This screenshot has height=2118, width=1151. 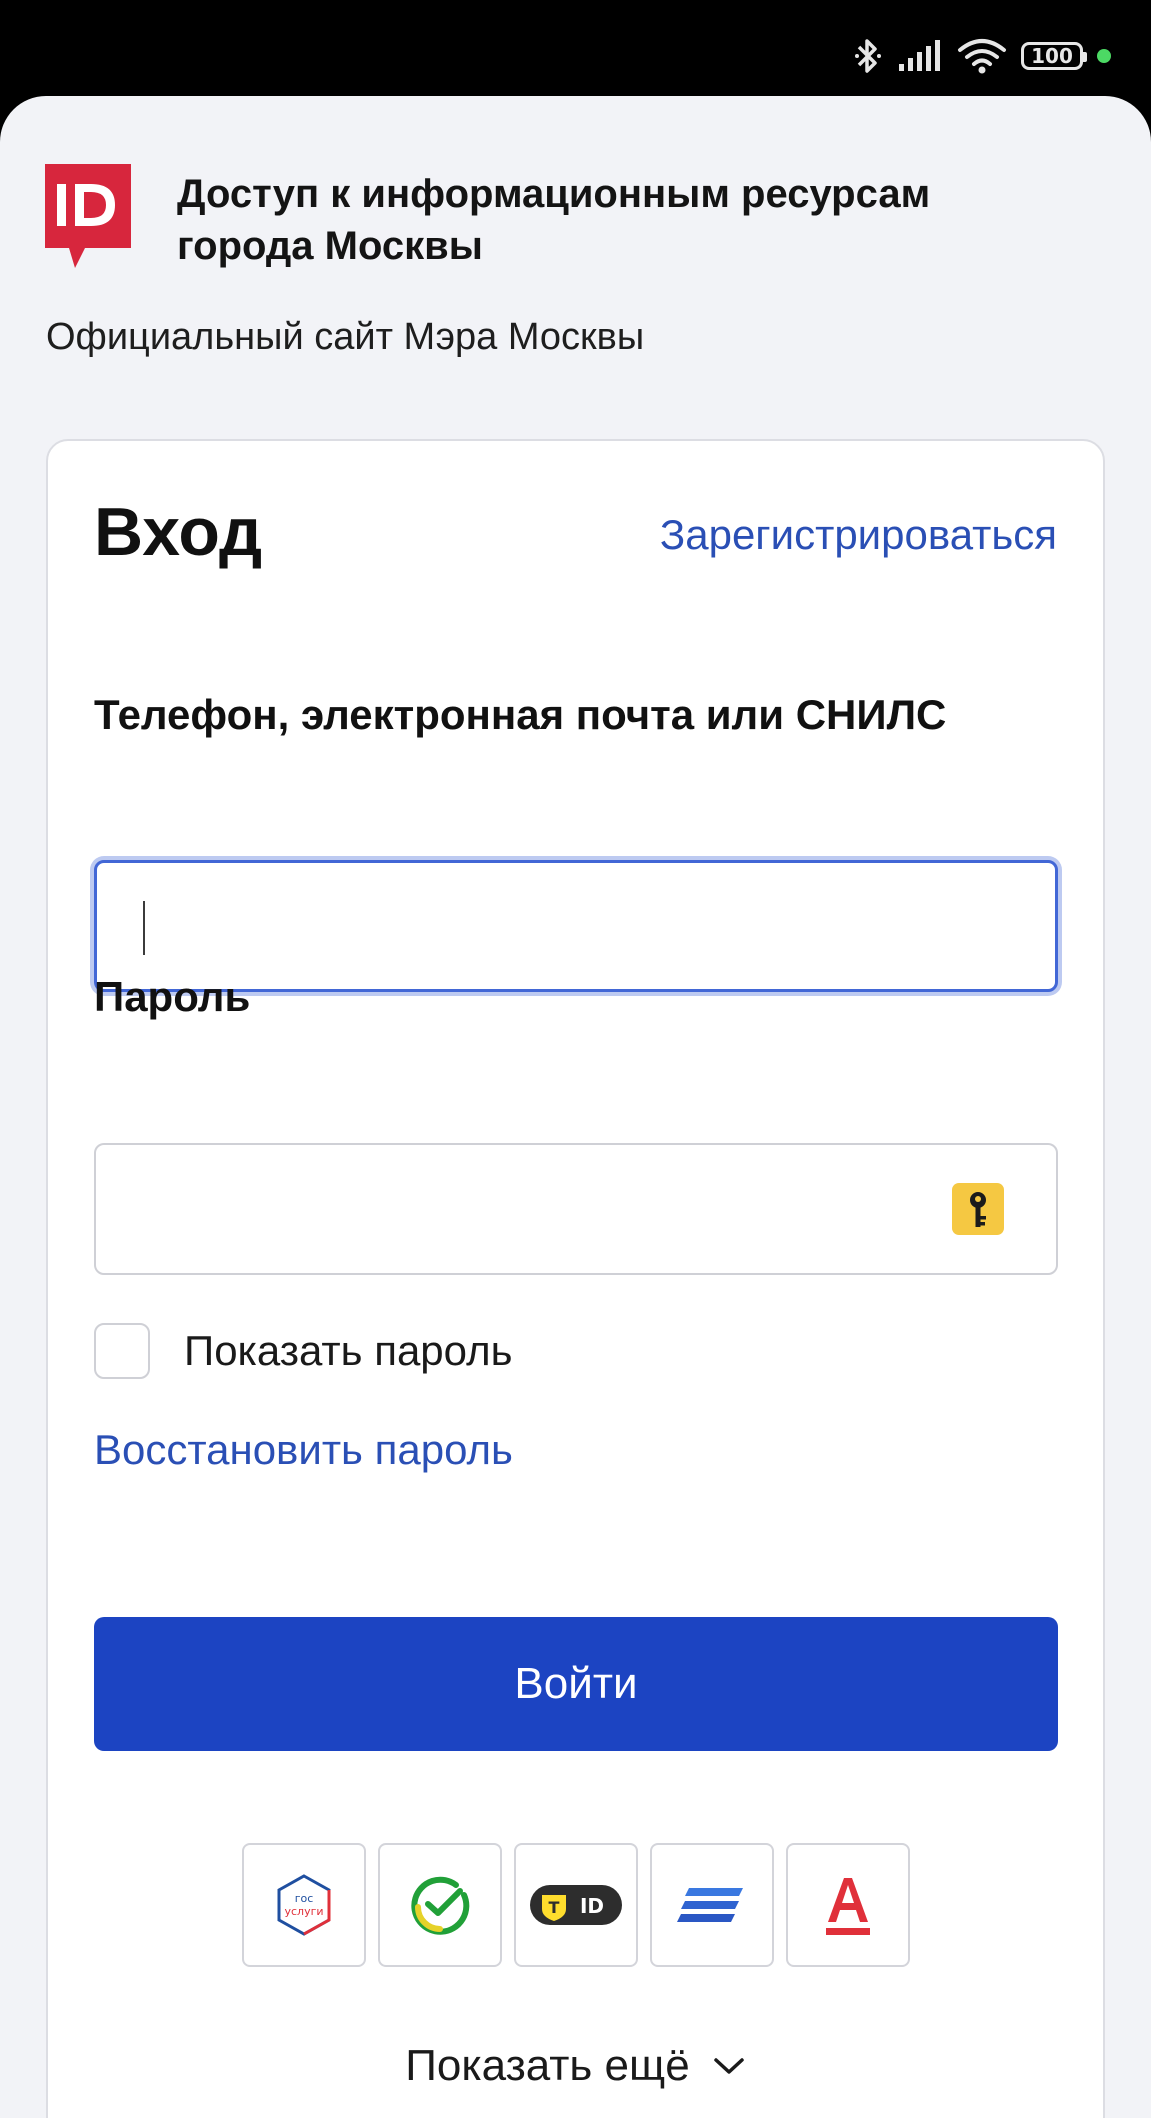 What do you see at coordinates (348, 1351) in the screenshot?
I see `show-password-label: Показать пароль` at bounding box center [348, 1351].